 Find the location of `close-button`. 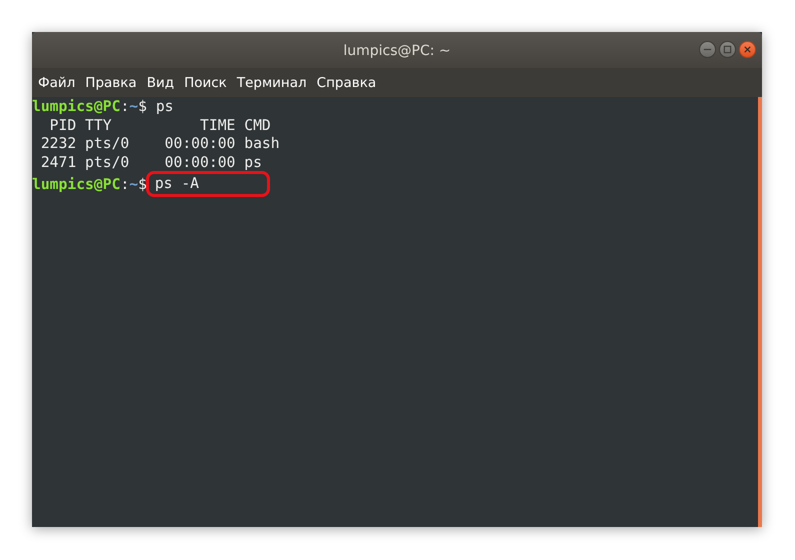

close-button is located at coordinates (747, 49).